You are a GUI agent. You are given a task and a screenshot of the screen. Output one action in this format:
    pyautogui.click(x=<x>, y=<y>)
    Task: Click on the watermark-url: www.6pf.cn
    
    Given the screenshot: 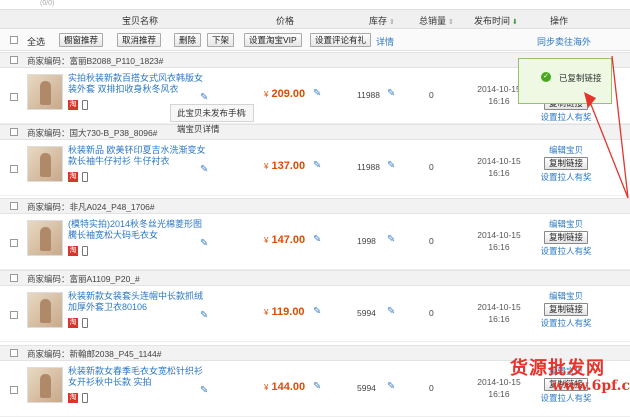 What is the action you would take?
    pyautogui.click(x=591, y=386)
    